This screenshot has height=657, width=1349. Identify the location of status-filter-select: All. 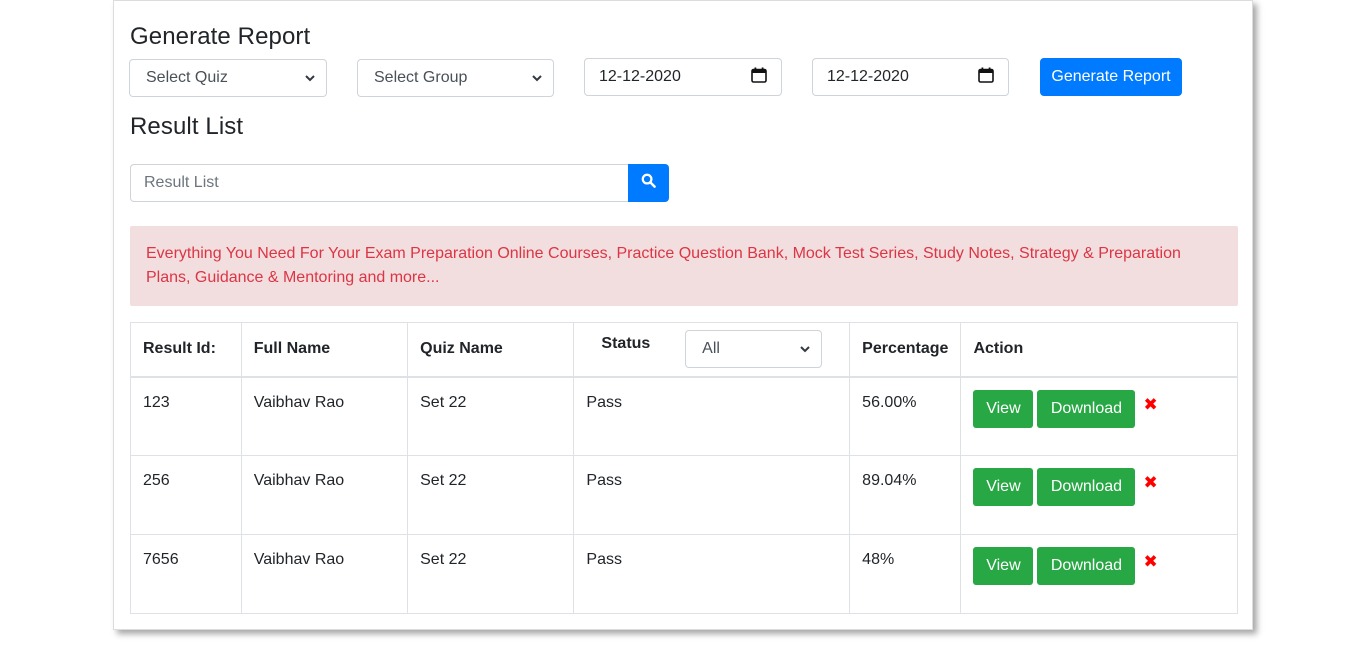
(754, 349).